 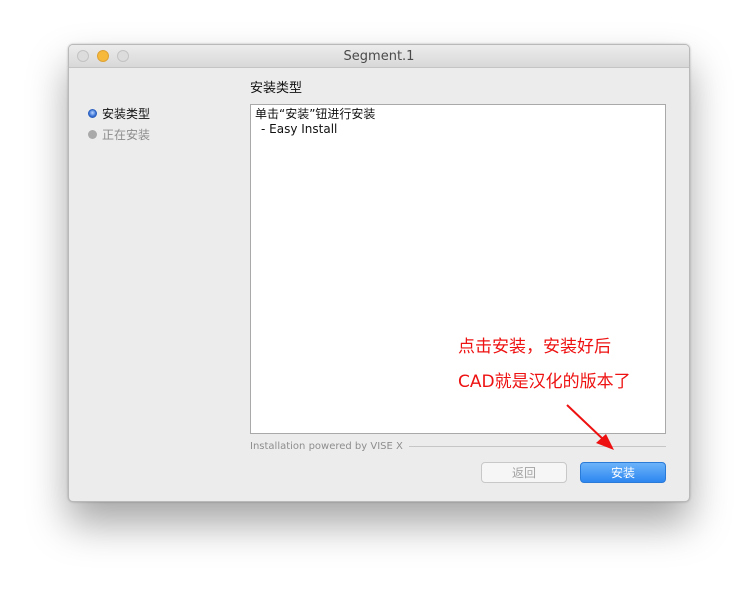 I want to click on installer-steps-sidebar: 安装类型 正在安装, so click(x=163, y=124).